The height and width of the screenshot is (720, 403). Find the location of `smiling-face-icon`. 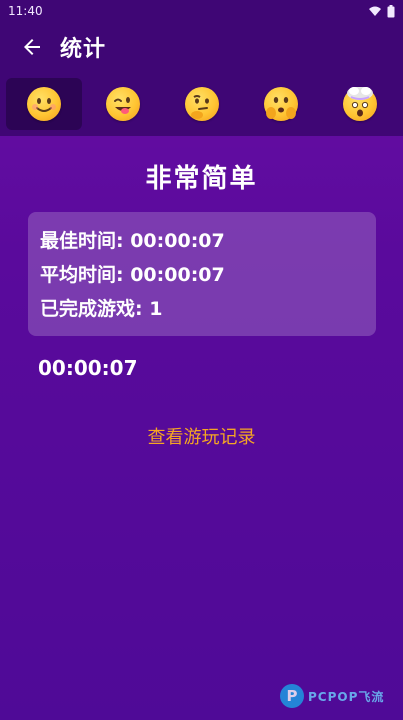

smiling-face-icon is located at coordinates (43, 104).